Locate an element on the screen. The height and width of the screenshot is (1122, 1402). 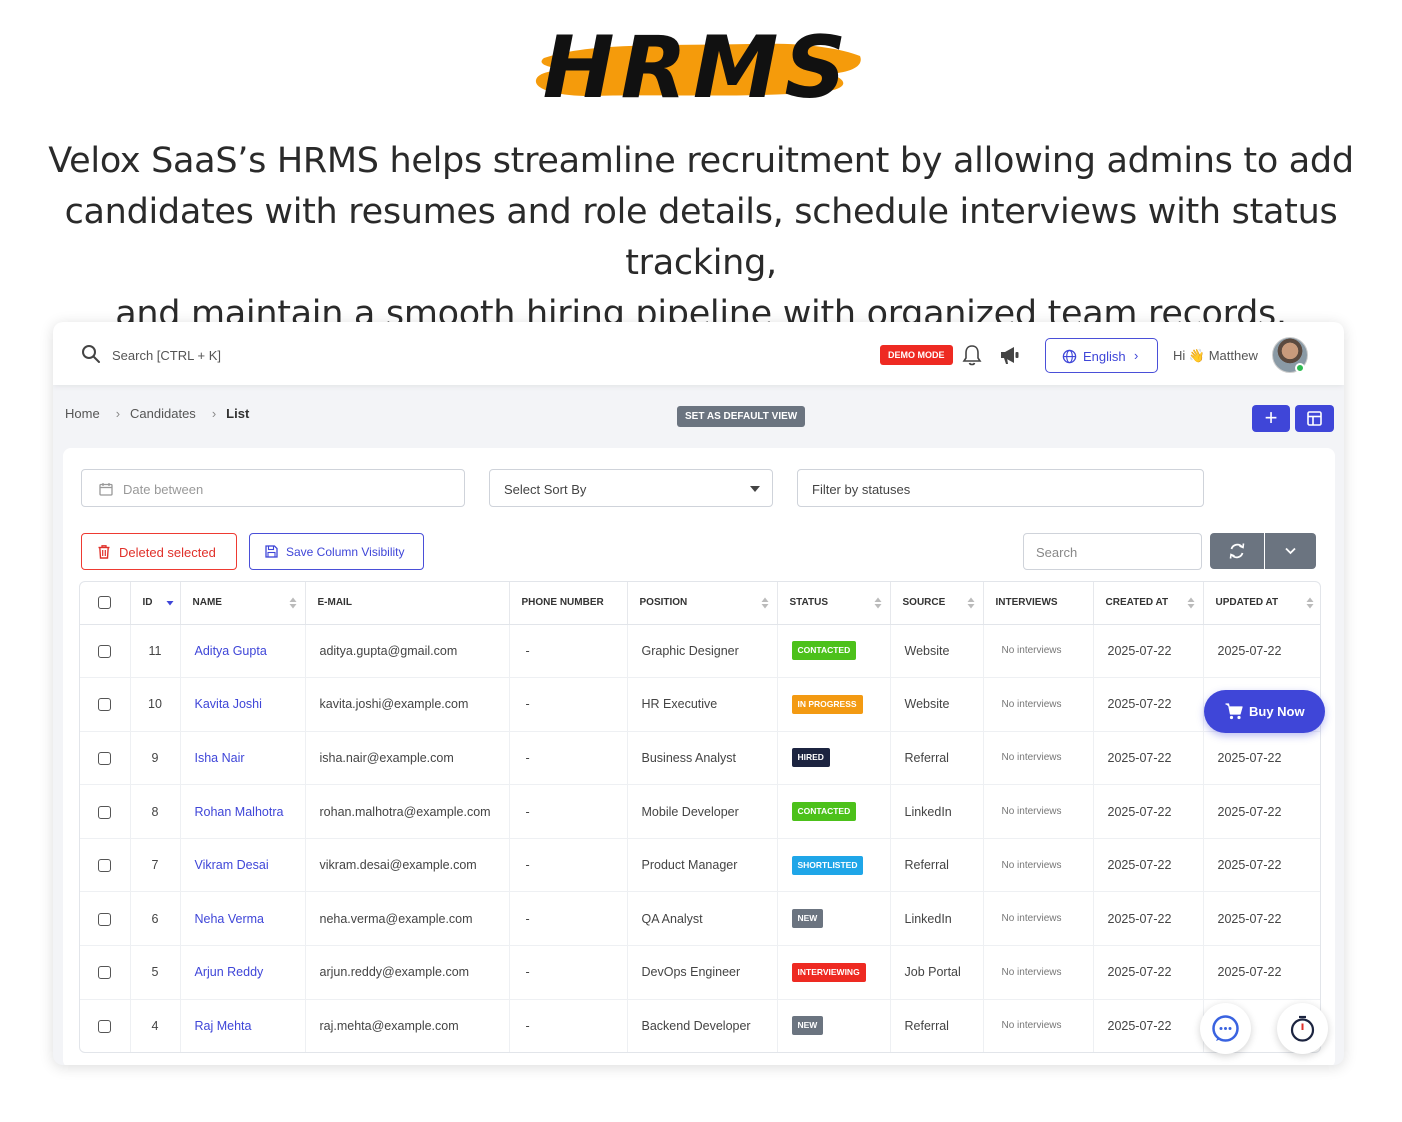
status-filter: Filter by statuses is located at coordinates (1000, 488).